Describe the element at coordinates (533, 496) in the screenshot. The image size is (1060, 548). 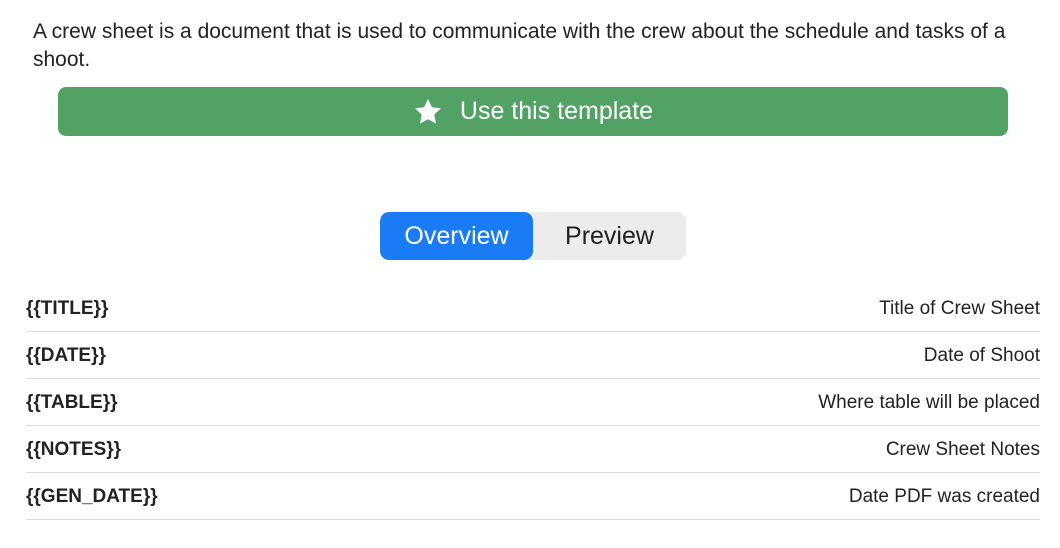
I see `list-item: {{GEN_DATE}} Date PDF was created` at that location.